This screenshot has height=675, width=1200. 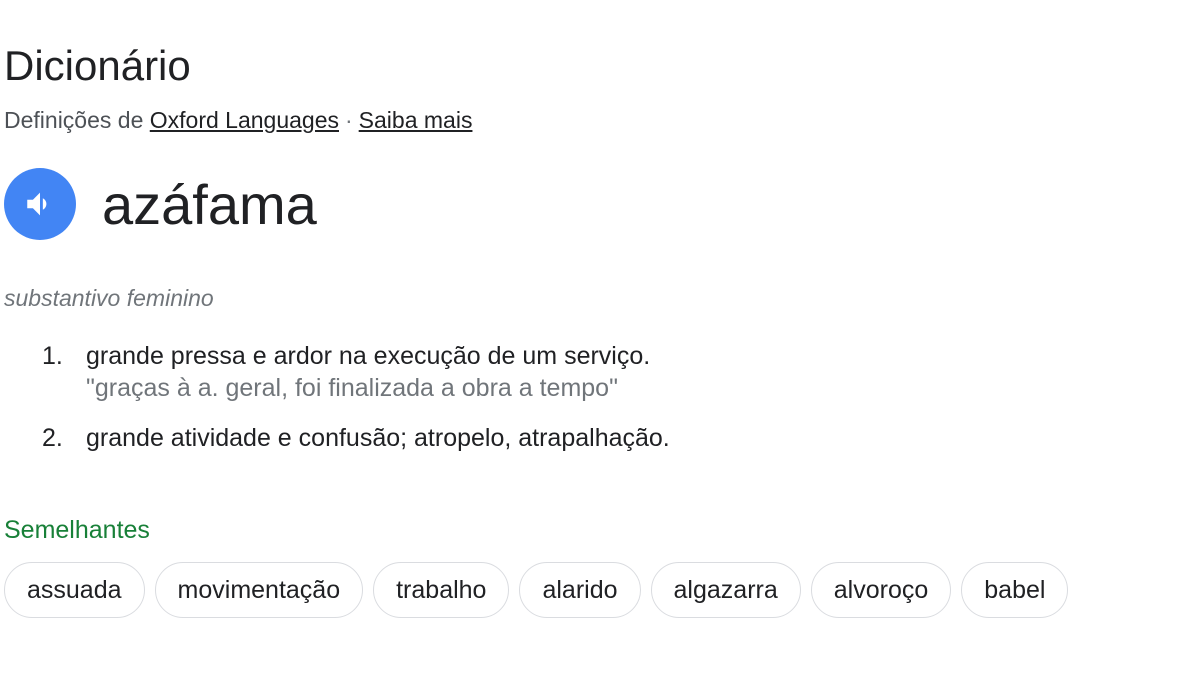 I want to click on source-prefix: Definições de, so click(x=74, y=120).